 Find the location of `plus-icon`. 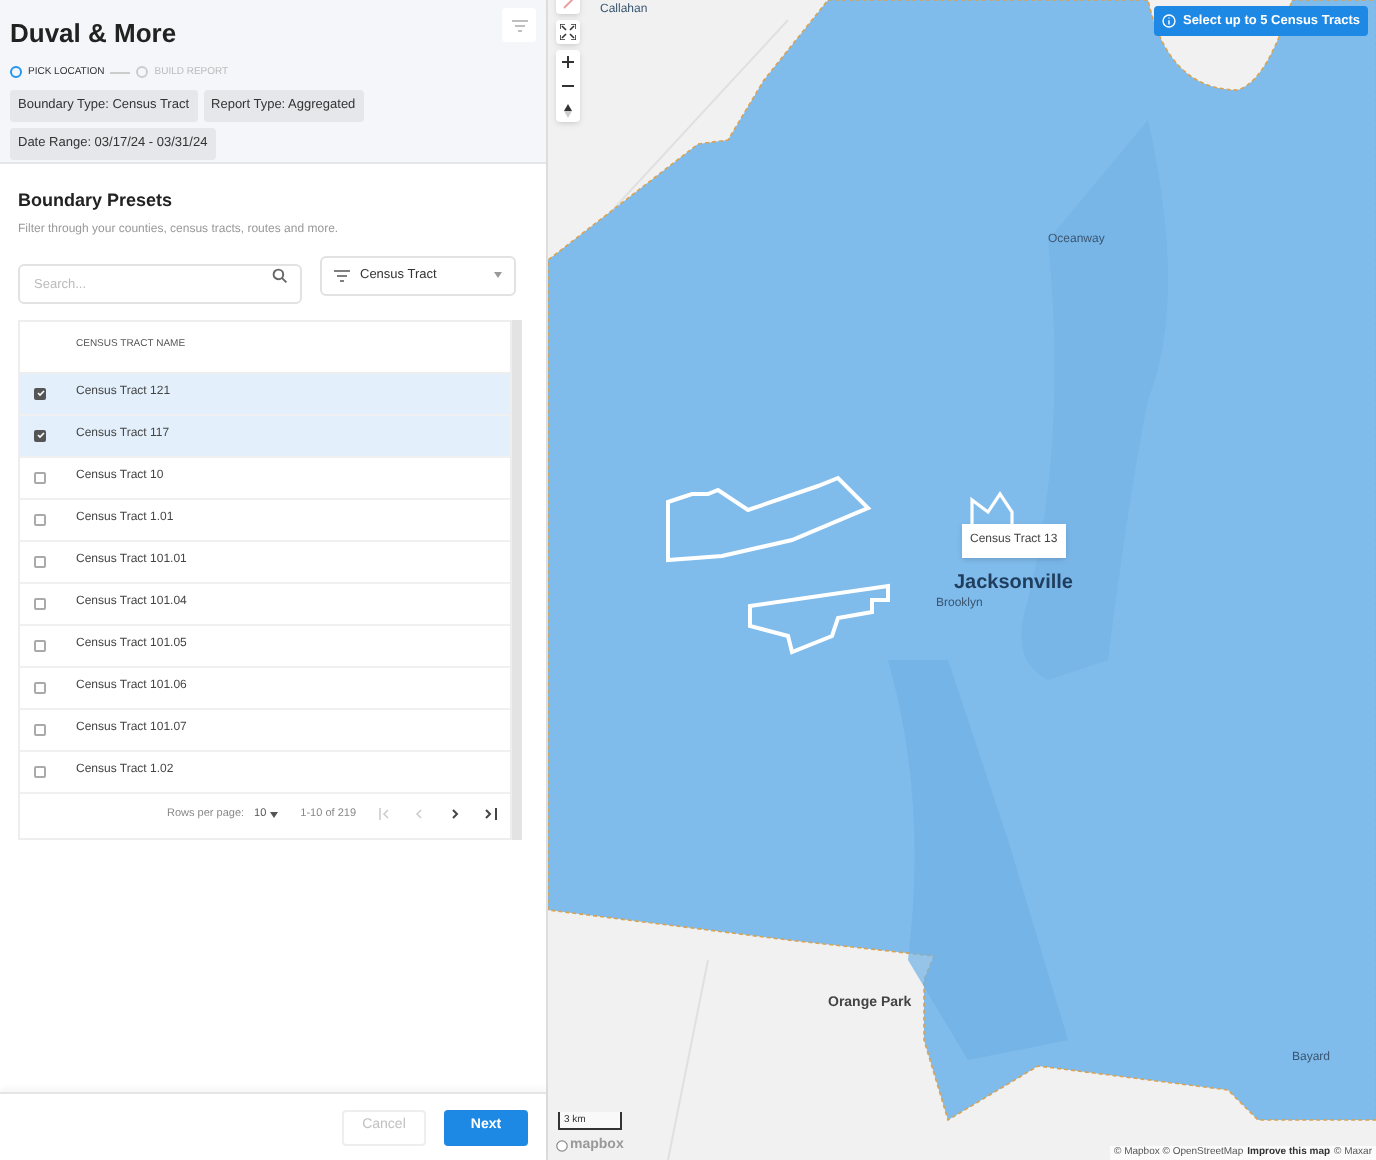

plus-icon is located at coordinates (568, 62).